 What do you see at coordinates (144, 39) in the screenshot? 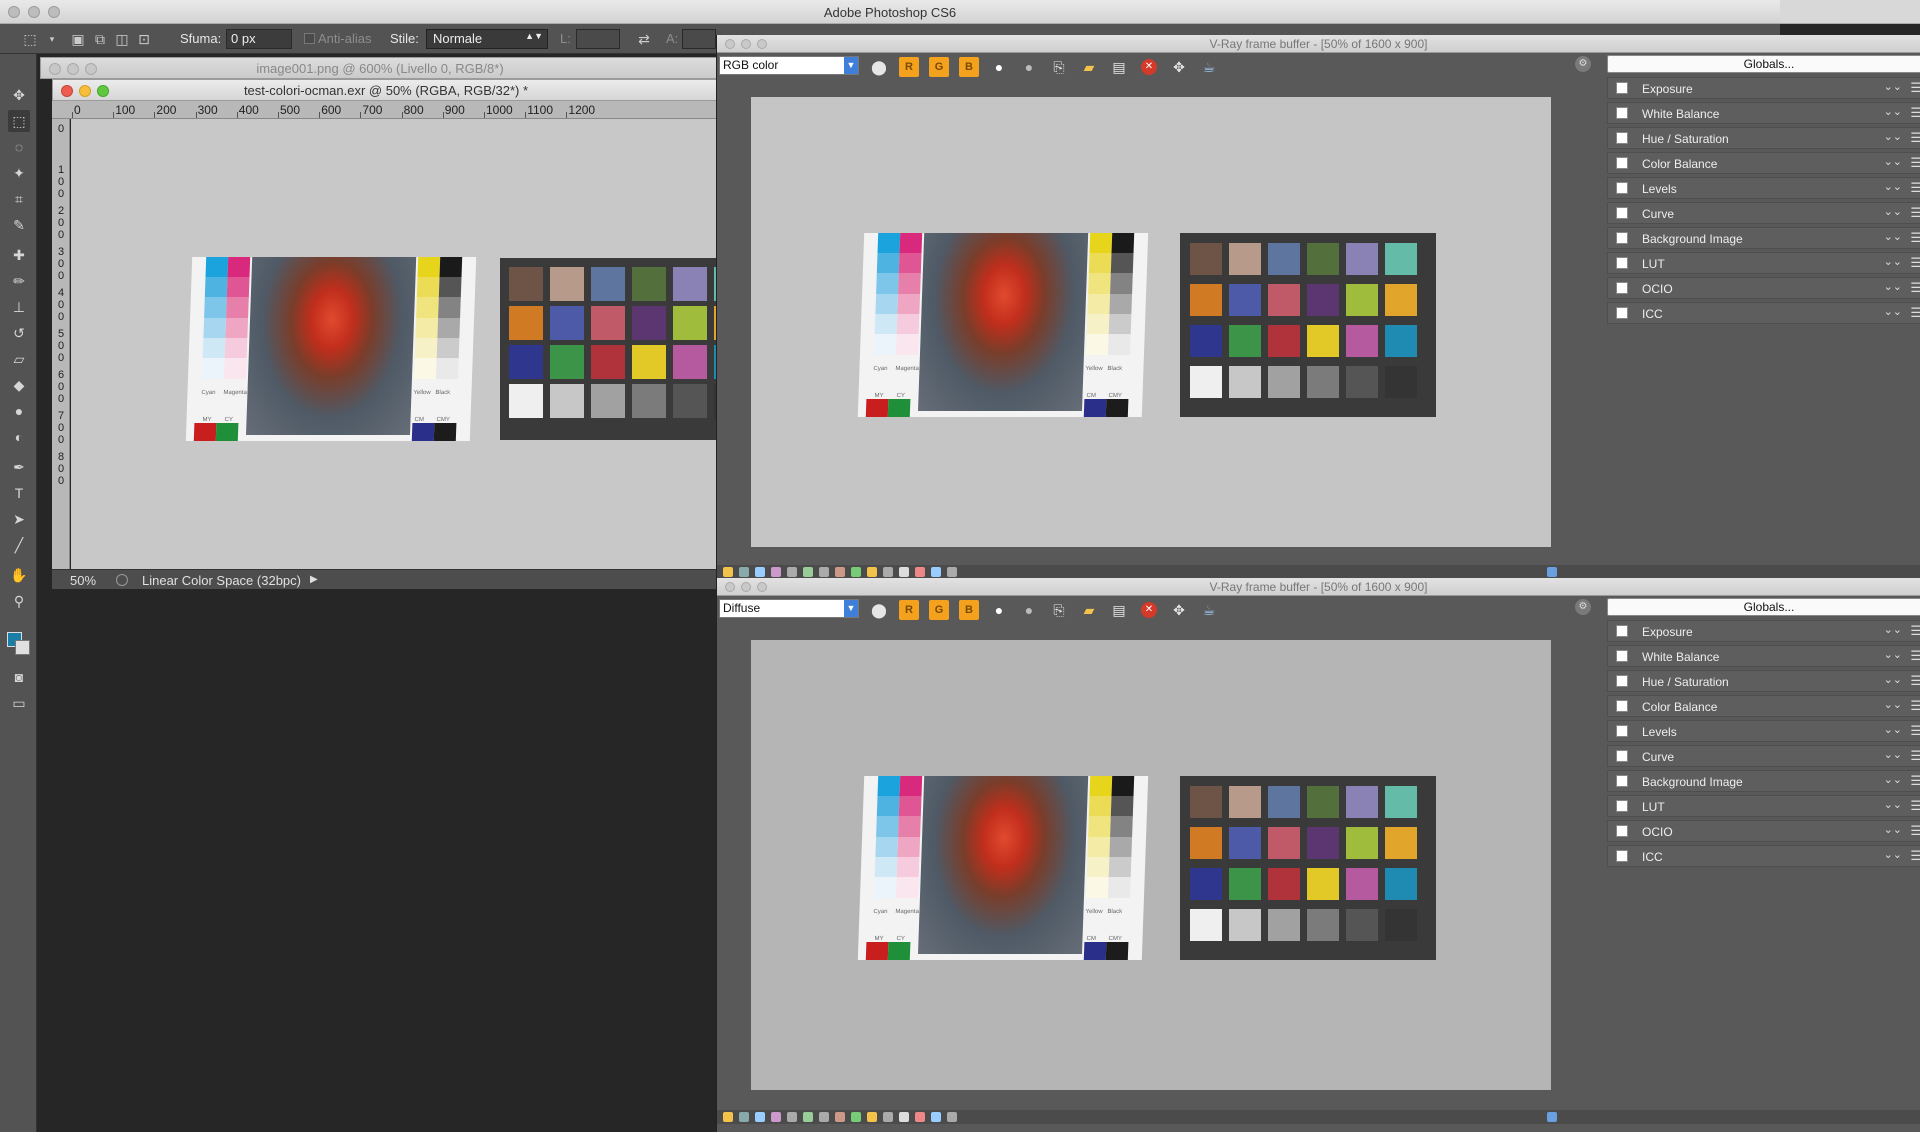
I see `intersect-selection-icon: ⊡` at bounding box center [144, 39].